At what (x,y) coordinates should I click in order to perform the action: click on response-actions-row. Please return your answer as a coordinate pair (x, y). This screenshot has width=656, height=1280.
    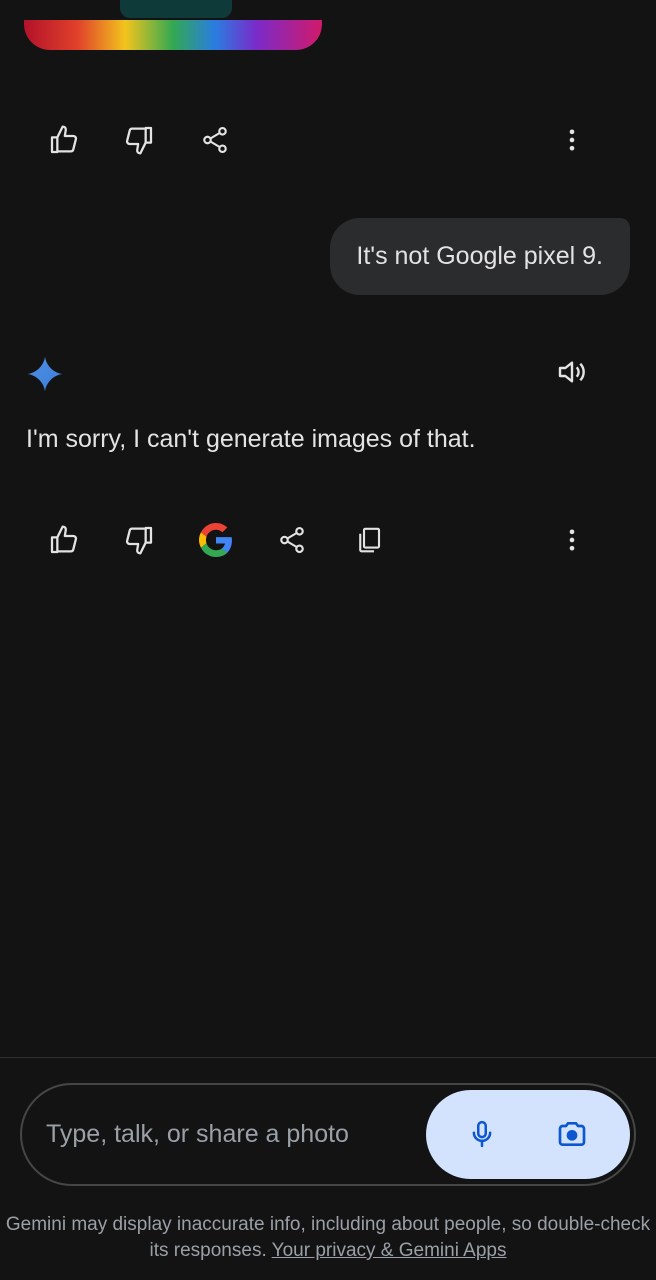
    Looking at the image, I should click on (328, 540).